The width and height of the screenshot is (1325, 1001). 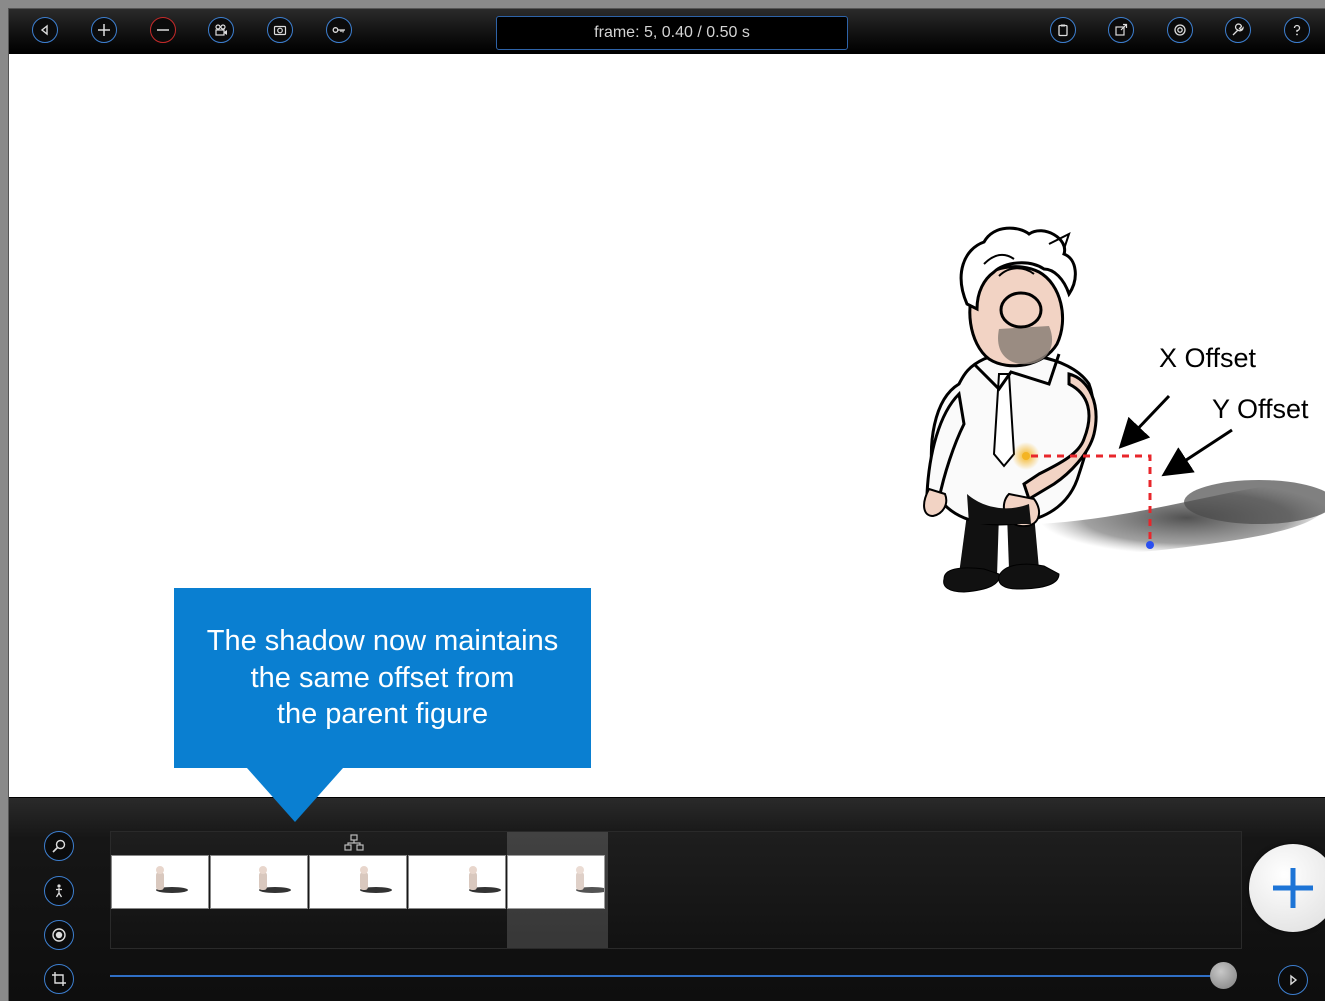 I want to click on delete-button, so click(x=163, y=30).